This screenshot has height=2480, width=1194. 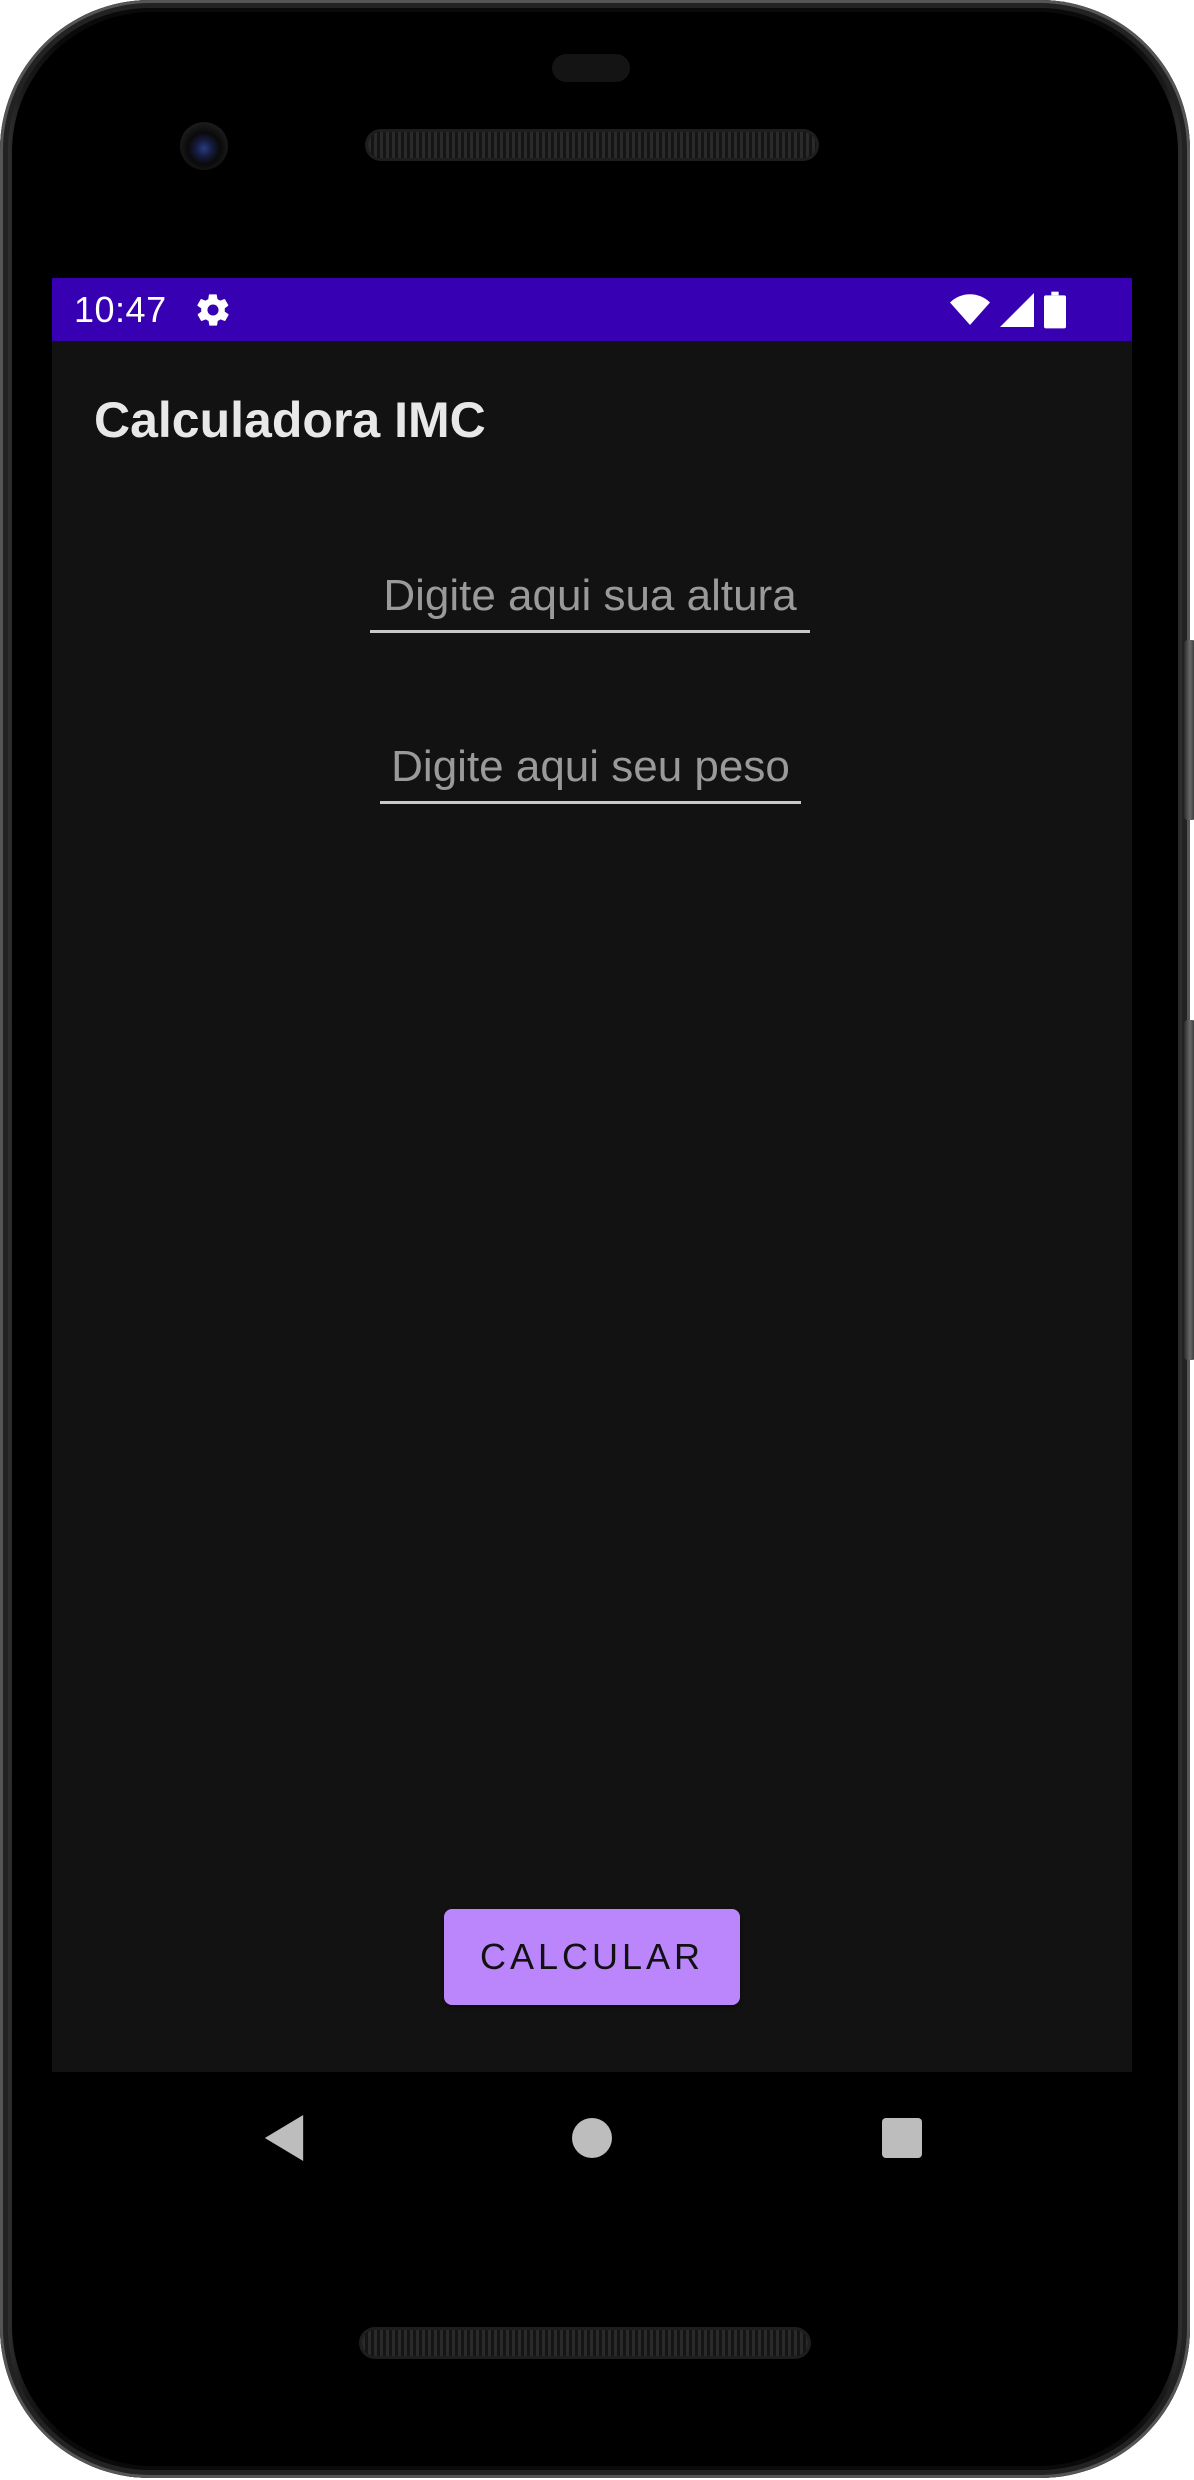 What do you see at coordinates (585, 2343) in the screenshot?
I see `bottom-speaker` at bounding box center [585, 2343].